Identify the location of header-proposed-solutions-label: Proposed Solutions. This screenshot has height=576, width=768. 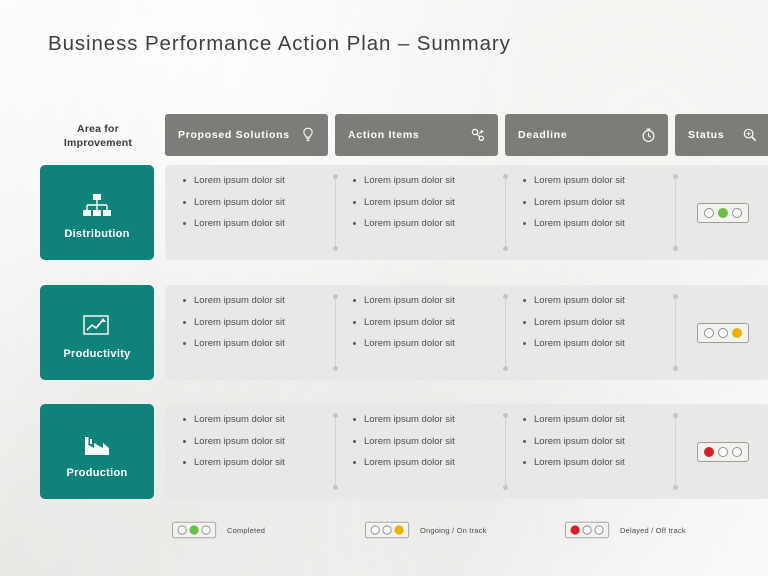
(234, 135).